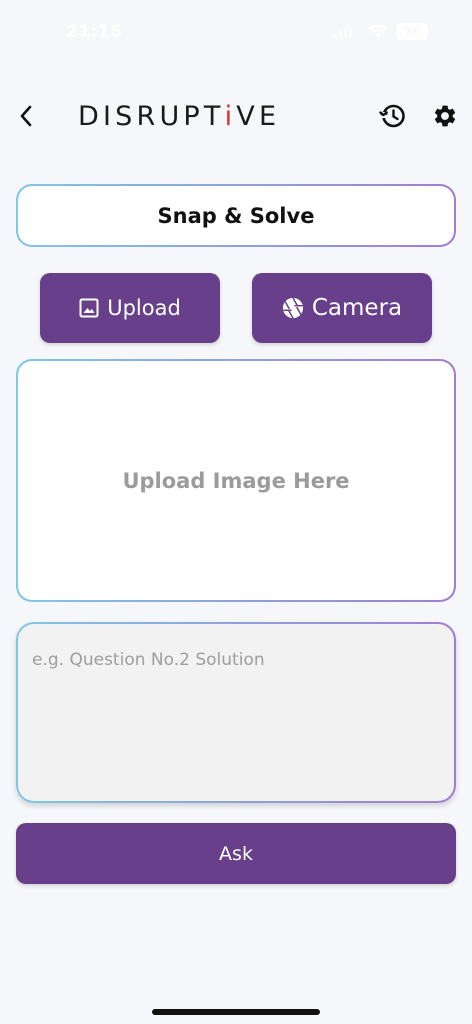 The width and height of the screenshot is (472, 1024). I want to click on ask-button: Ask, so click(236, 853).